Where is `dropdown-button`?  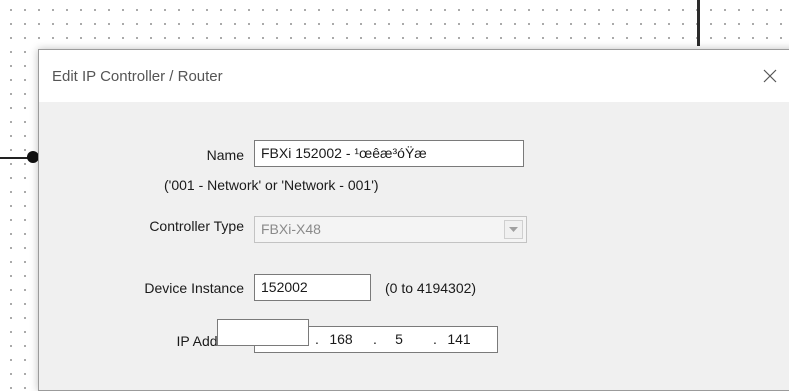 dropdown-button is located at coordinates (513, 229).